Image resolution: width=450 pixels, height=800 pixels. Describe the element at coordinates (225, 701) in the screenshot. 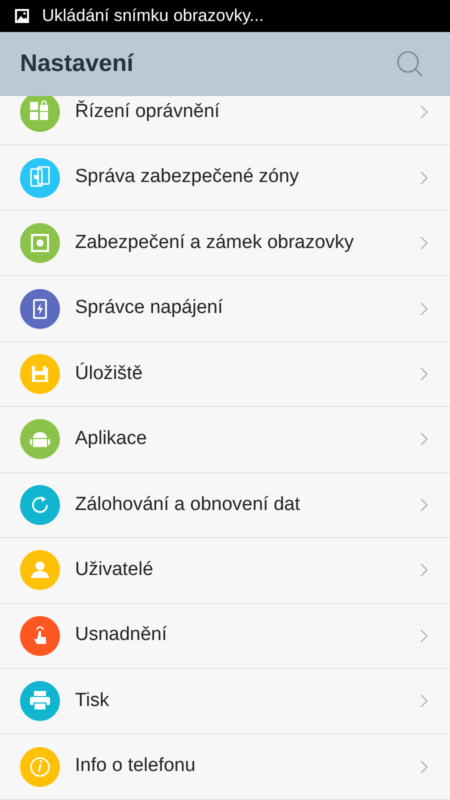

I see `settings-item: Tisk` at that location.